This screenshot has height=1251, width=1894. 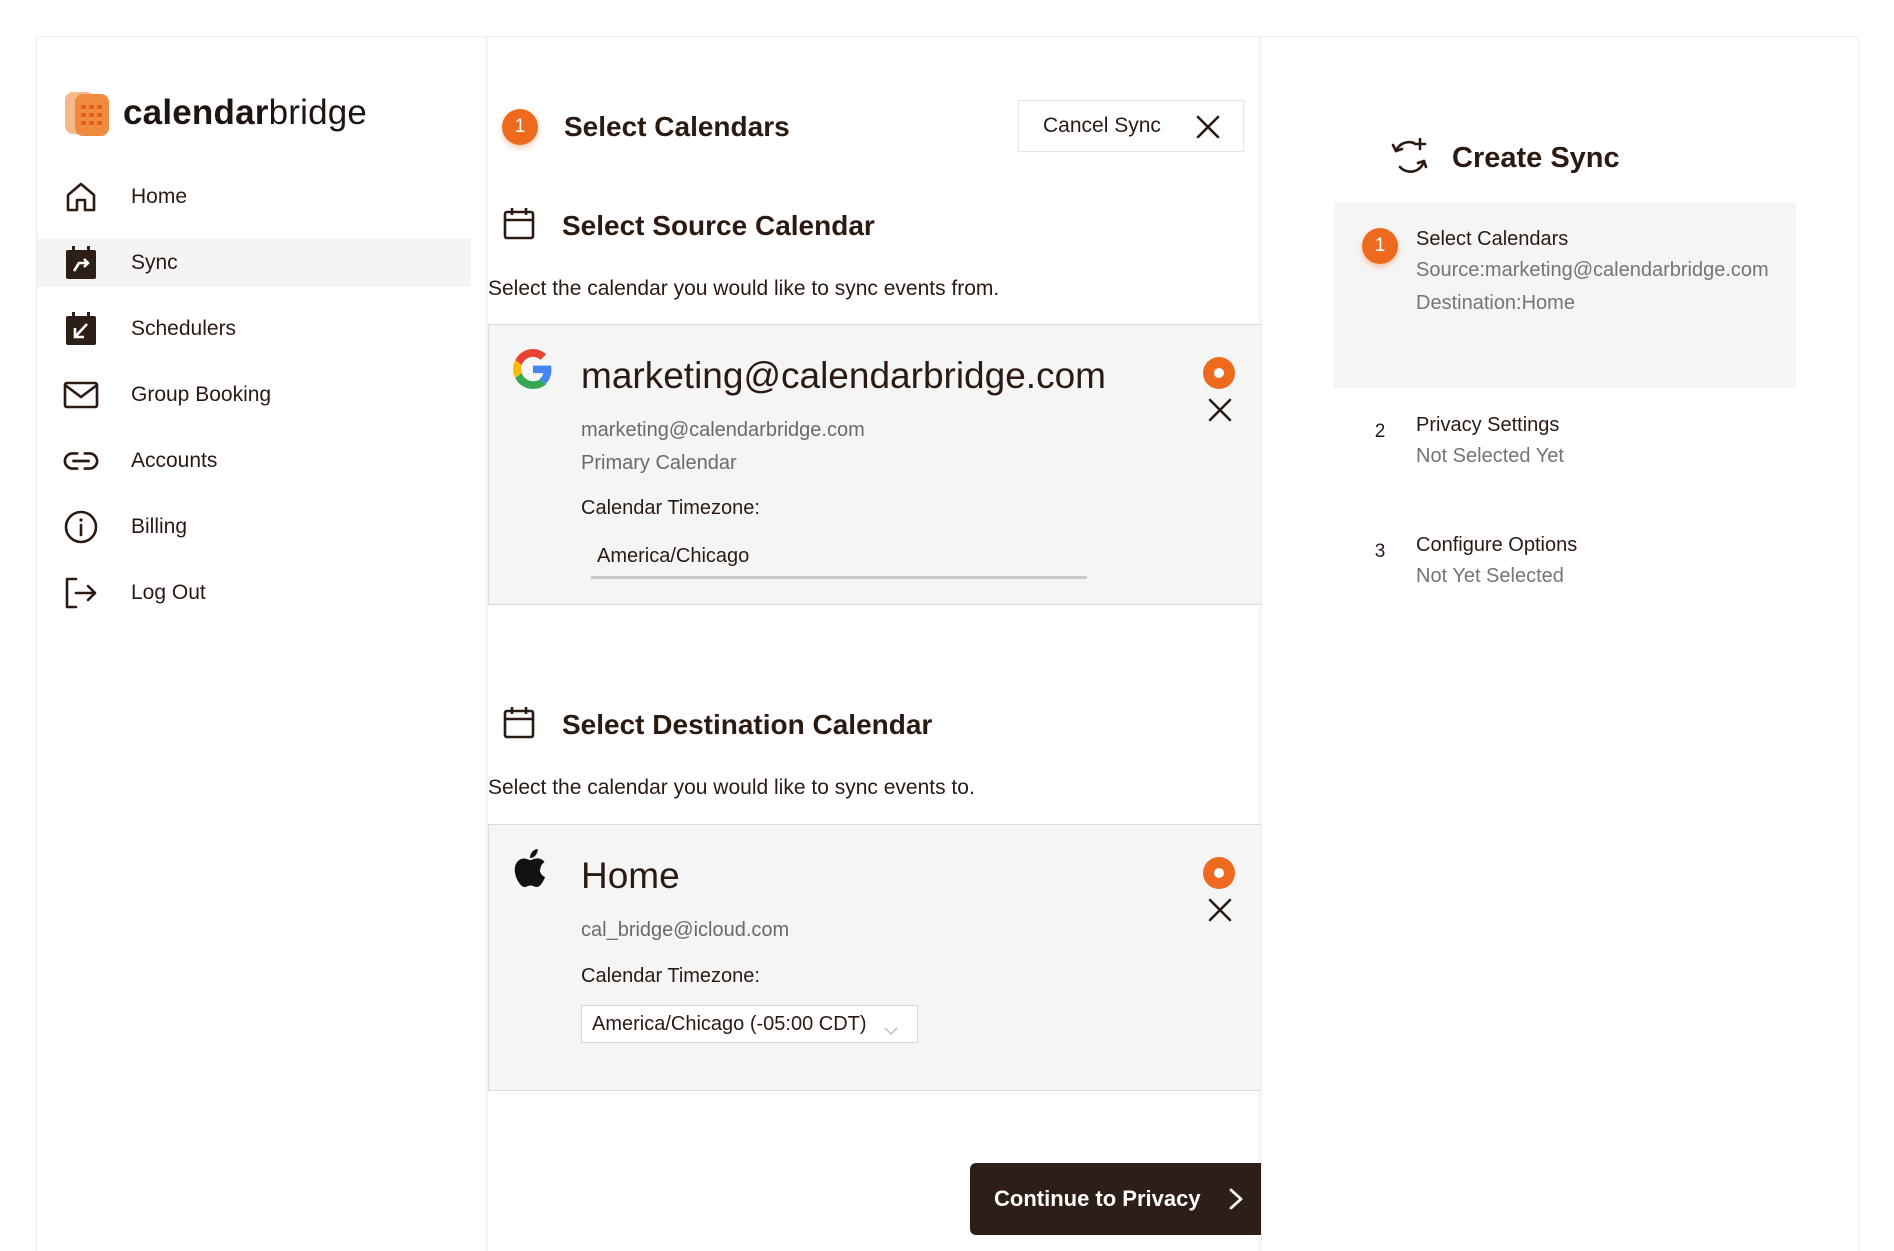 What do you see at coordinates (729, 1024) in the screenshot?
I see `destination-timezone-value: America/Chicago (-05:00 CDT)` at bounding box center [729, 1024].